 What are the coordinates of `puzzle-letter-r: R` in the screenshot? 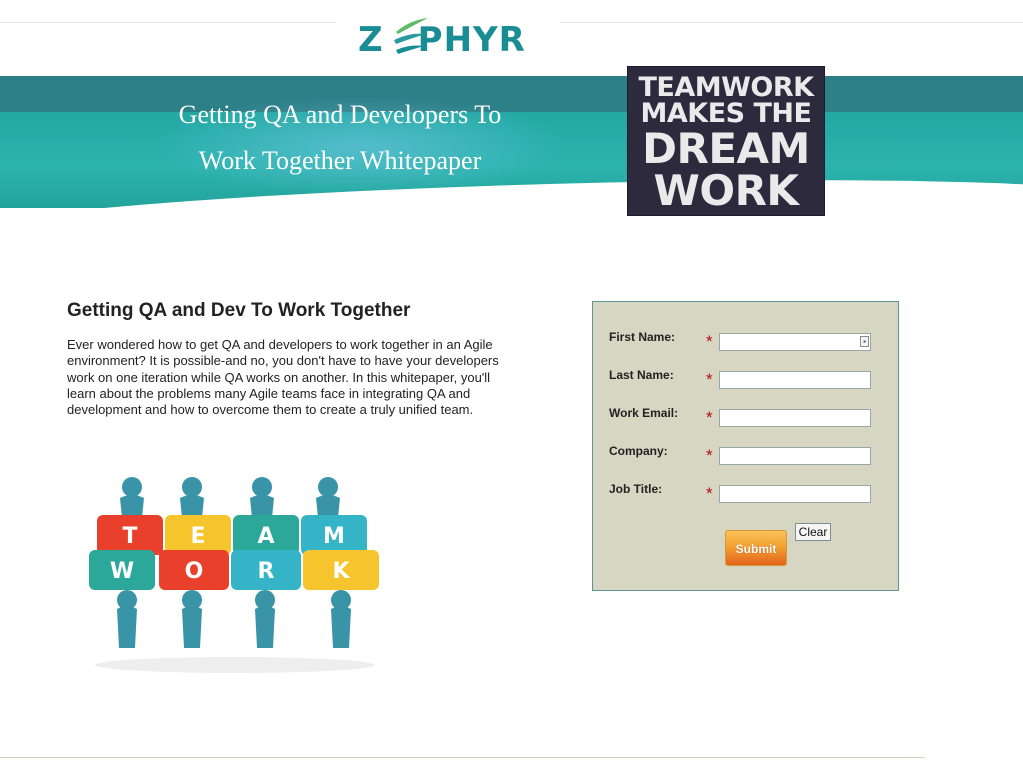 It's located at (266, 571).